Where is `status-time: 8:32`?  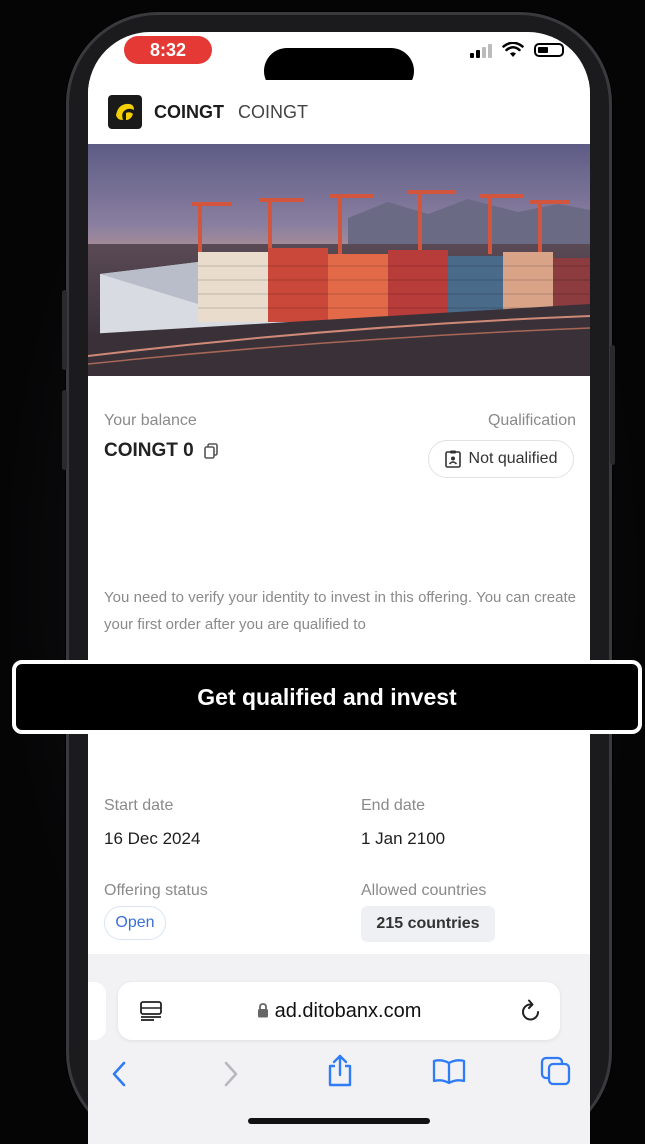
status-time: 8:32 is located at coordinates (168, 50).